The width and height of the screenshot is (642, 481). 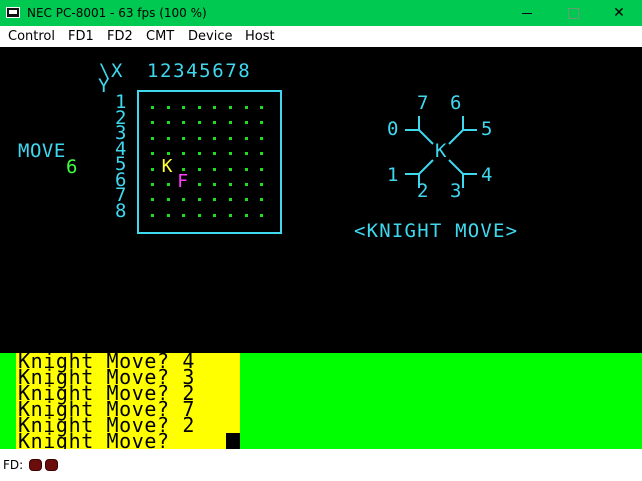 I want to click on direction-label: 3, so click(x=456, y=191).